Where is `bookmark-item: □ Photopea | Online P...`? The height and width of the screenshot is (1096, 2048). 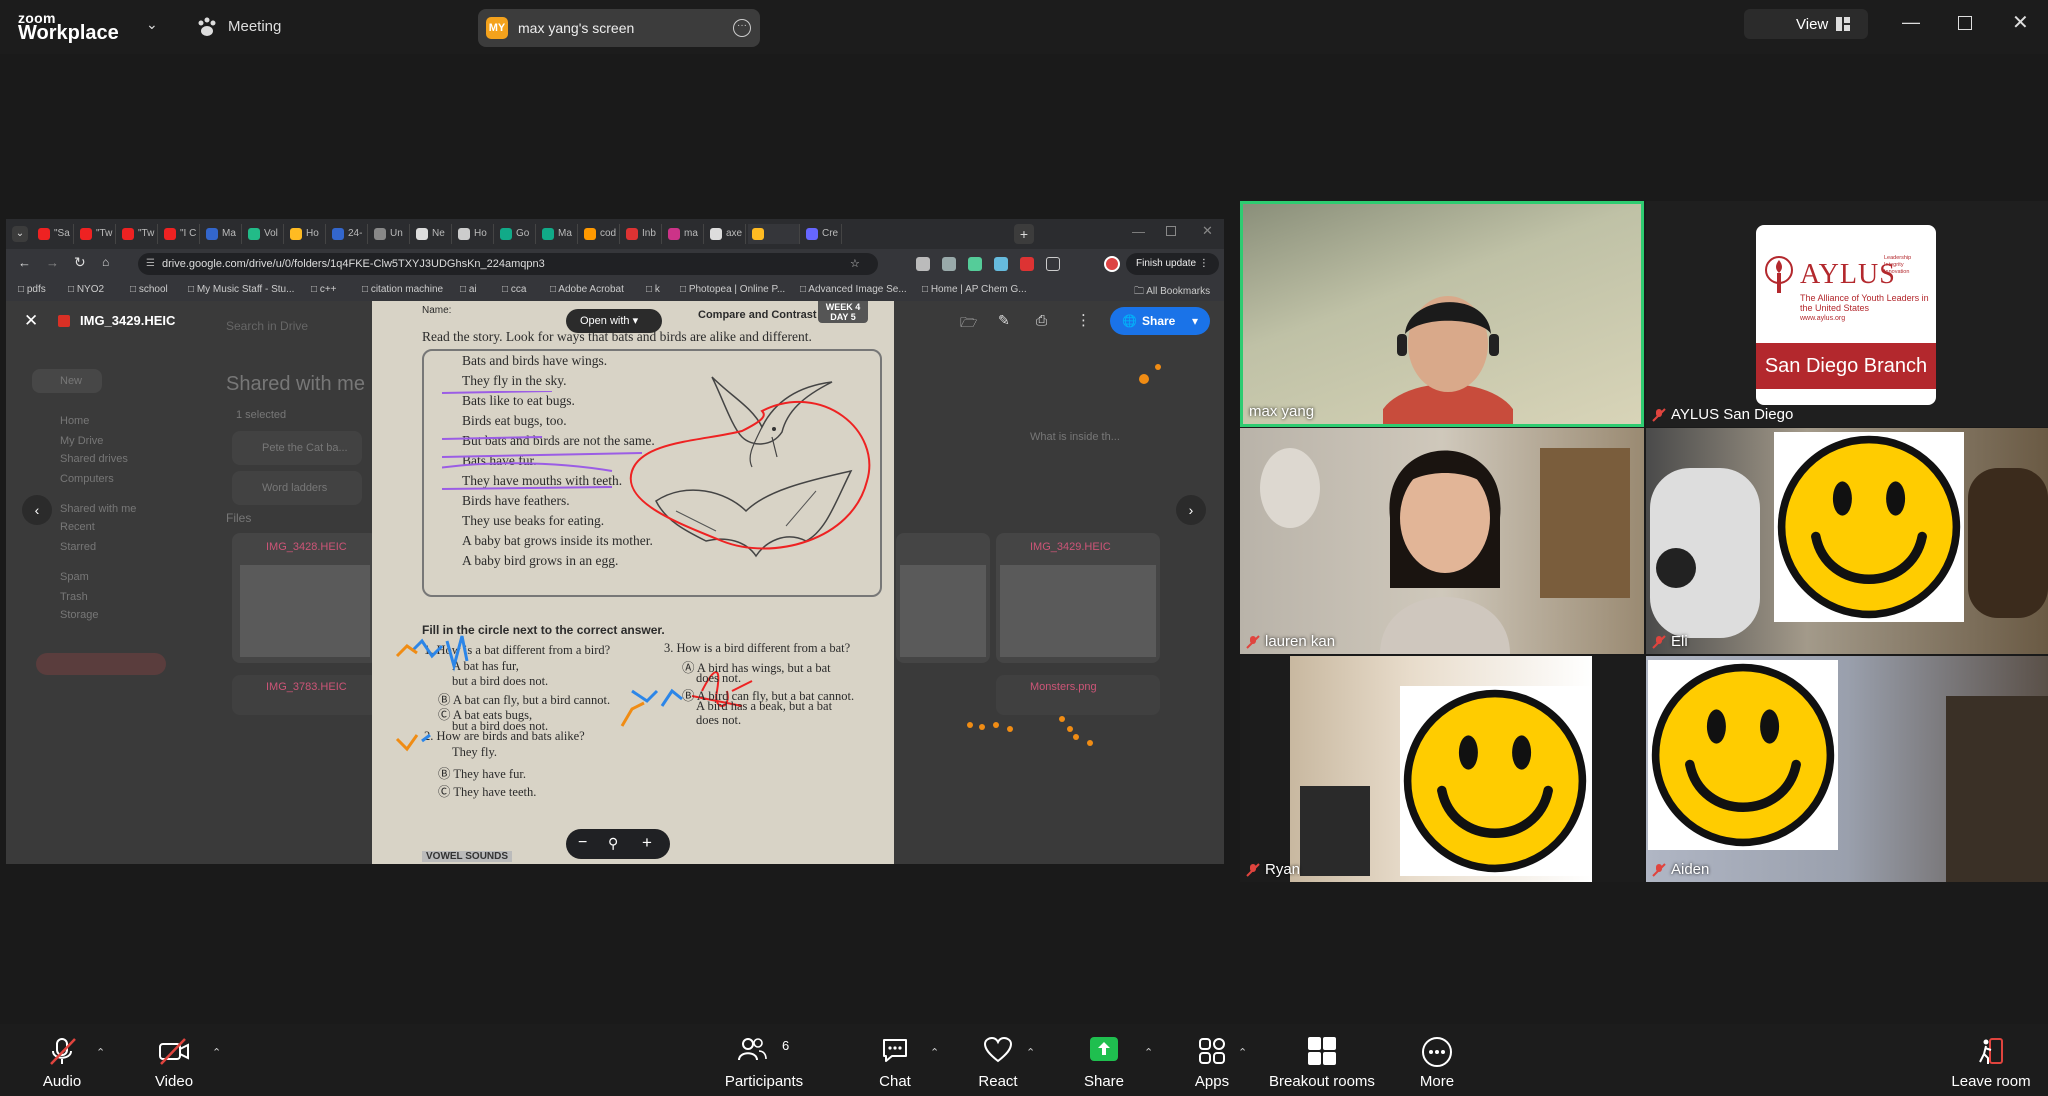
bookmark-item: □ Photopea | Online P... is located at coordinates (732, 289).